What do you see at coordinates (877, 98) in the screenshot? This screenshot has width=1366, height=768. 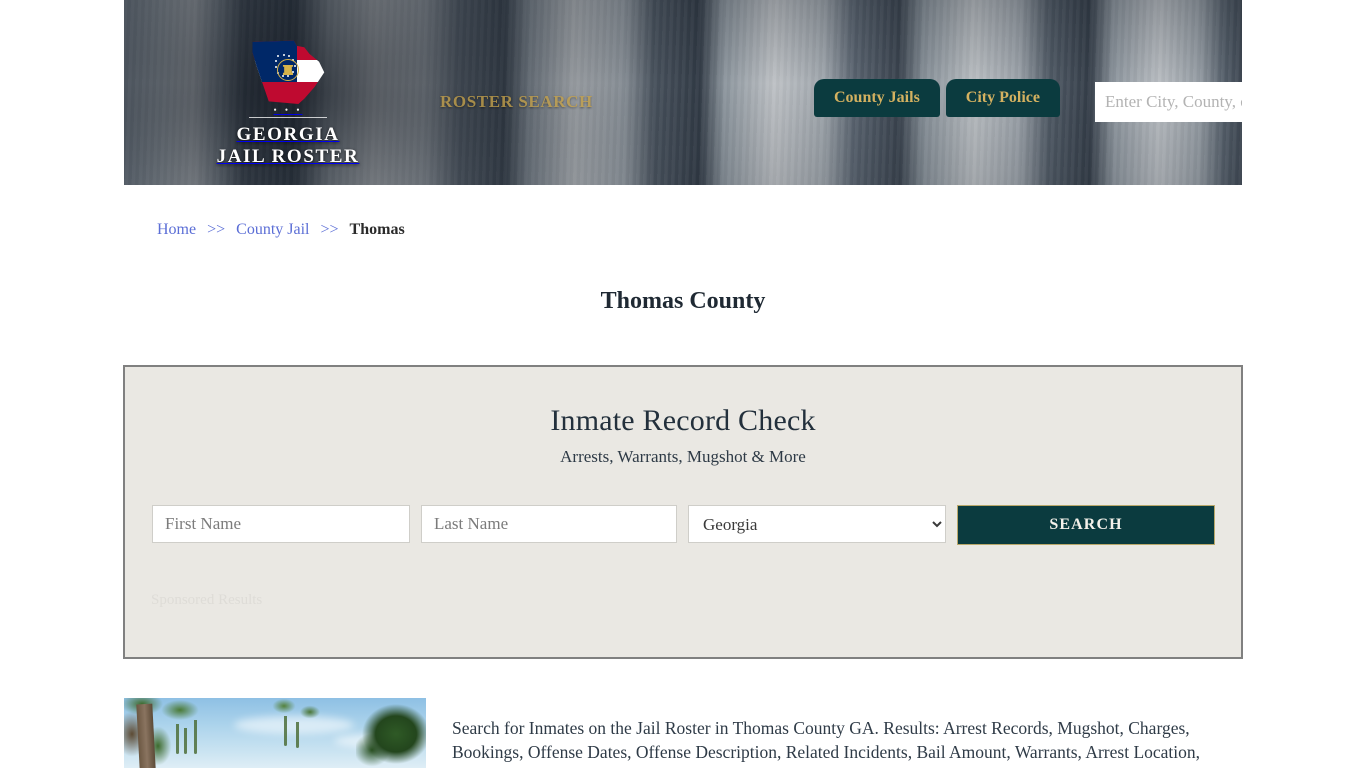 I see `nav-county-jails-button: County Jails` at bounding box center [877, 98].